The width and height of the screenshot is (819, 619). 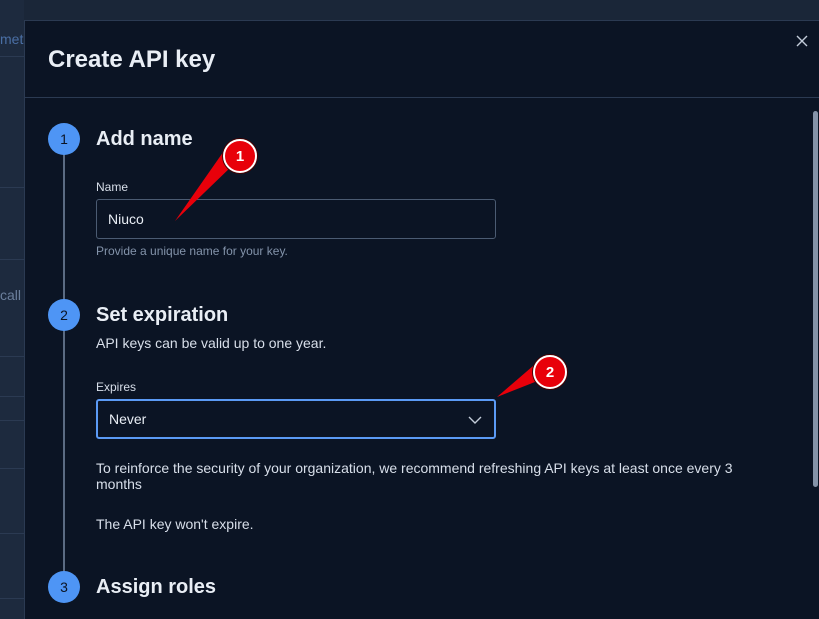 What do you see at coordinates (11, 295) in the screenshot?
I see `background-fragment-call: call` at bounding box center [11, 295].